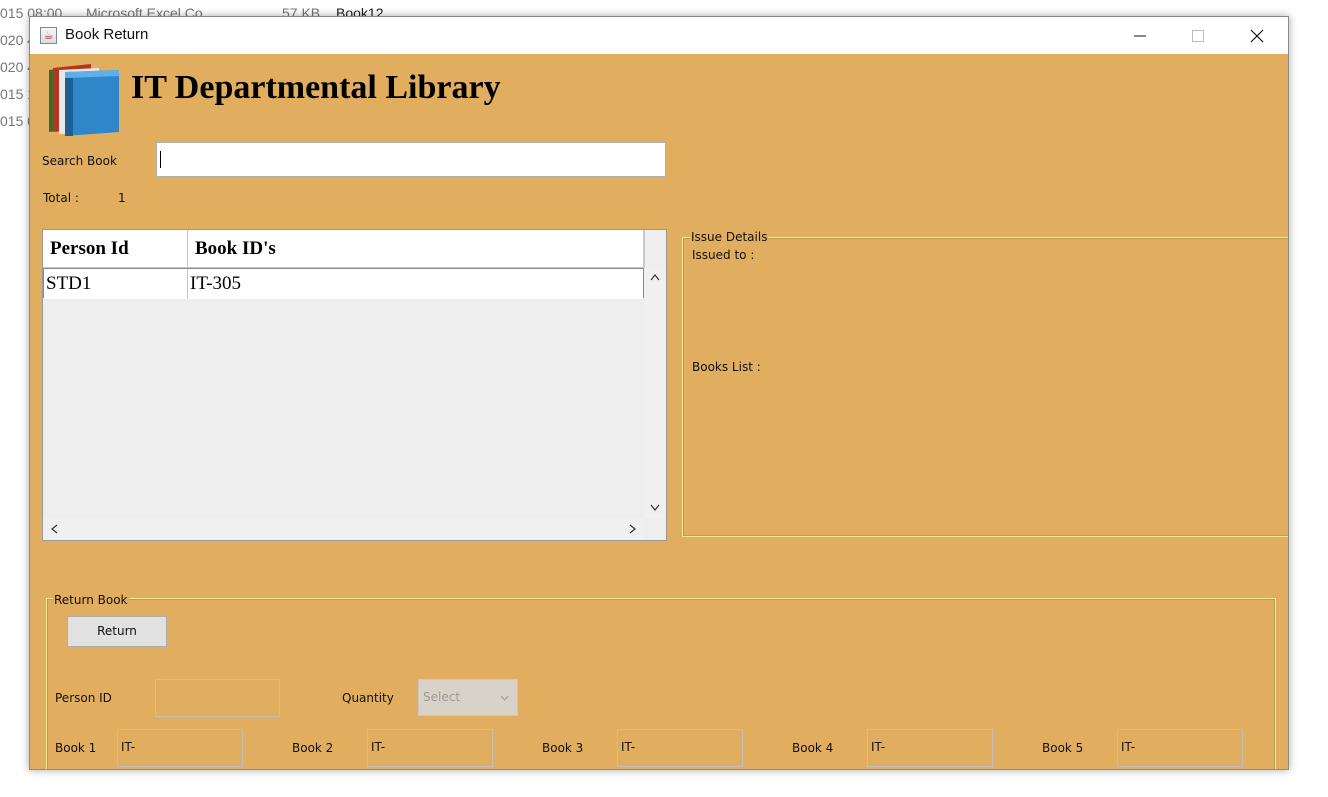  I want to click on minimize-button, so click(1140, 35).